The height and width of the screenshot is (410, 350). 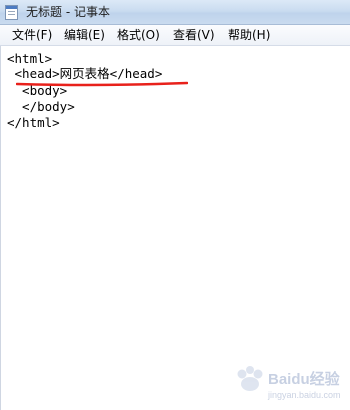 I want to click on red-underline-annotation, so click(x=102, y=84).